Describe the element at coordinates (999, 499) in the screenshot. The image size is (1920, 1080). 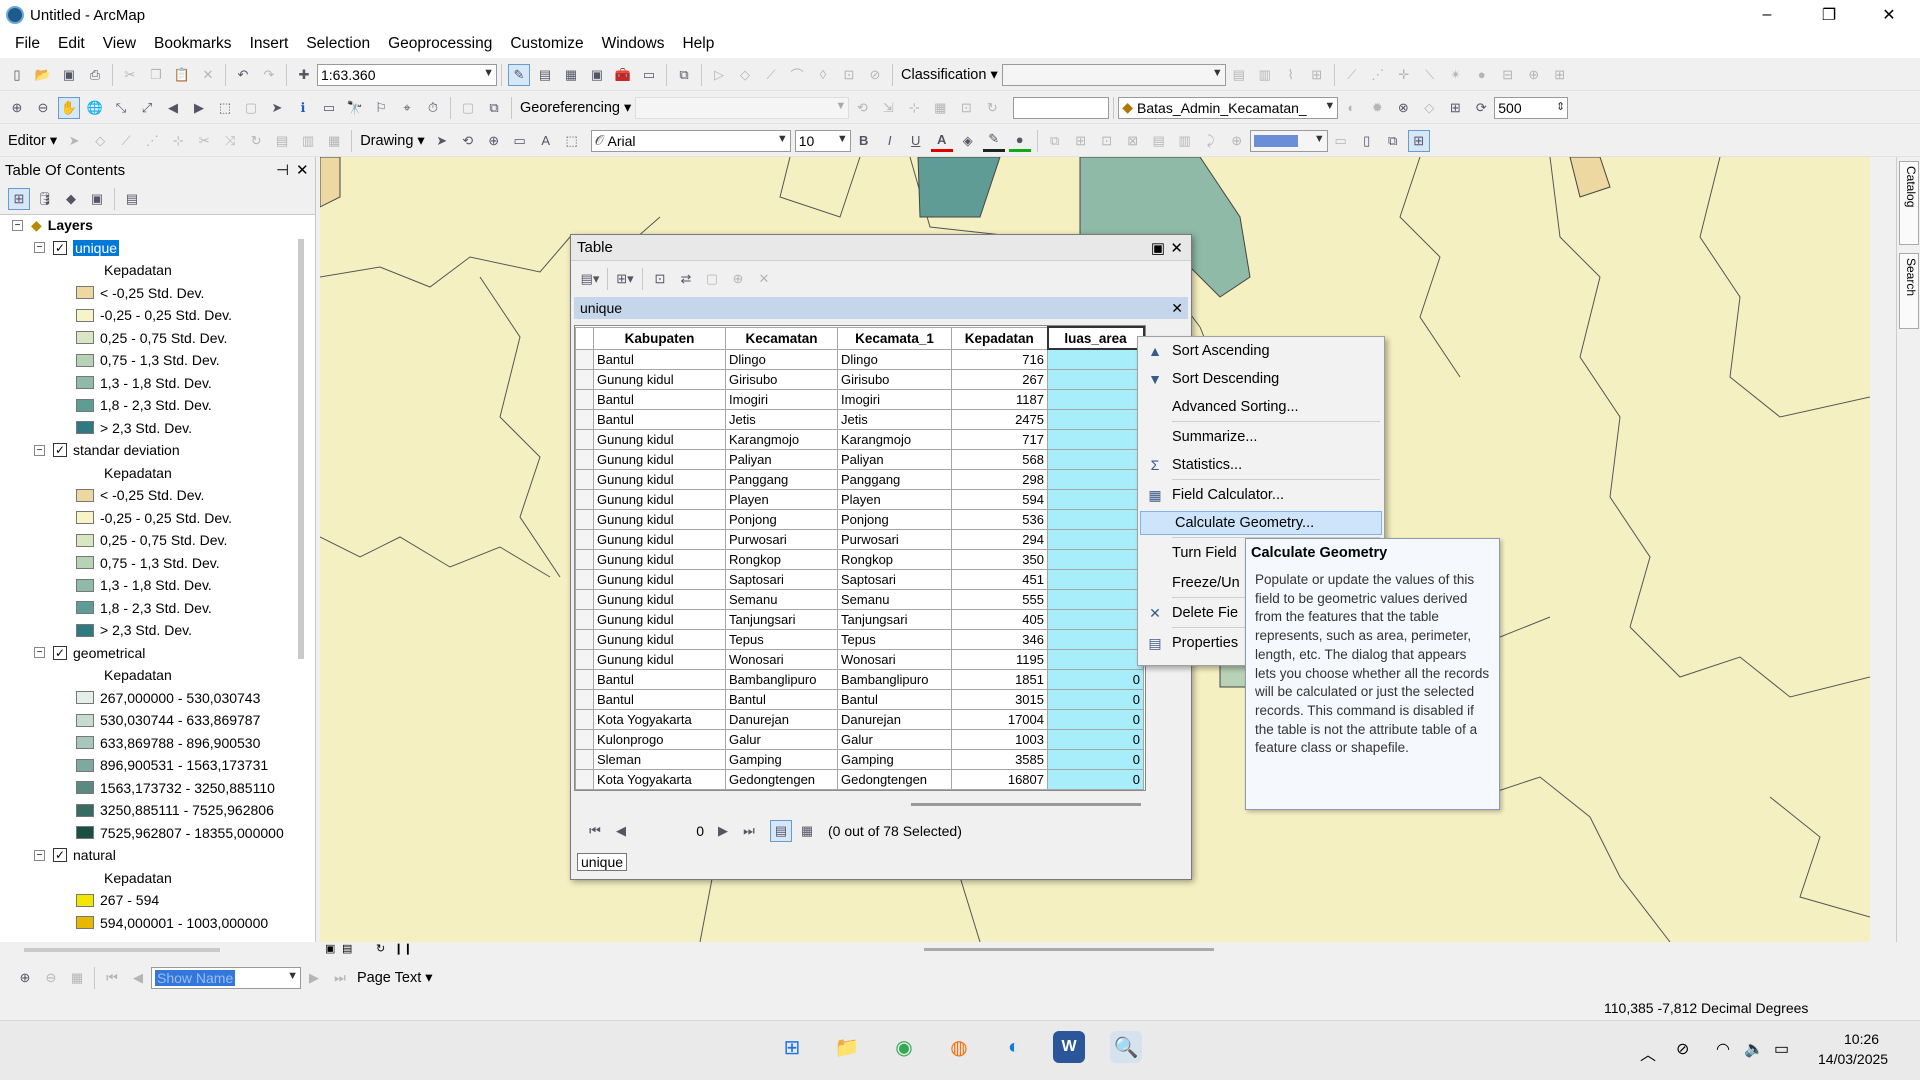
I see `table-cell: 594` at that location.